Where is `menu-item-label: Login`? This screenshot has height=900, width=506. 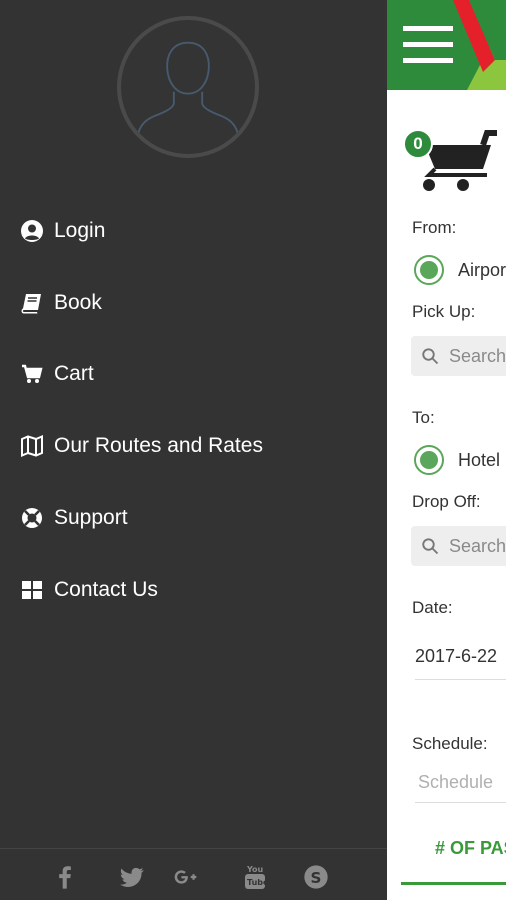 menu-item-label: Login is located at coordinates (80, 230).